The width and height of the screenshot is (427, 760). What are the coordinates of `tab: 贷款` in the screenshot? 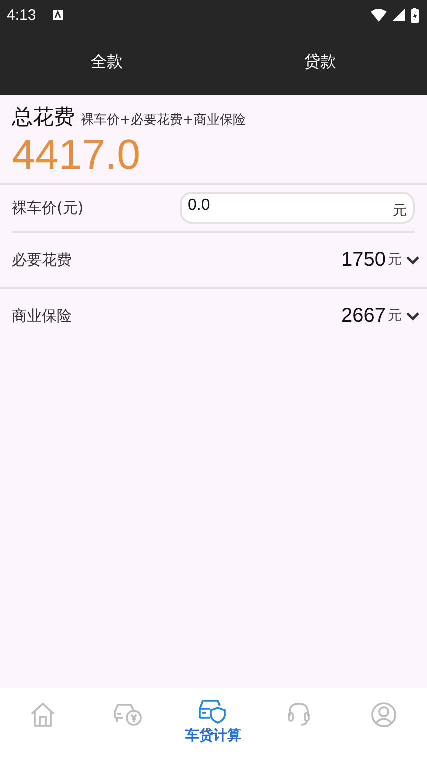 It's located at (320, 62).